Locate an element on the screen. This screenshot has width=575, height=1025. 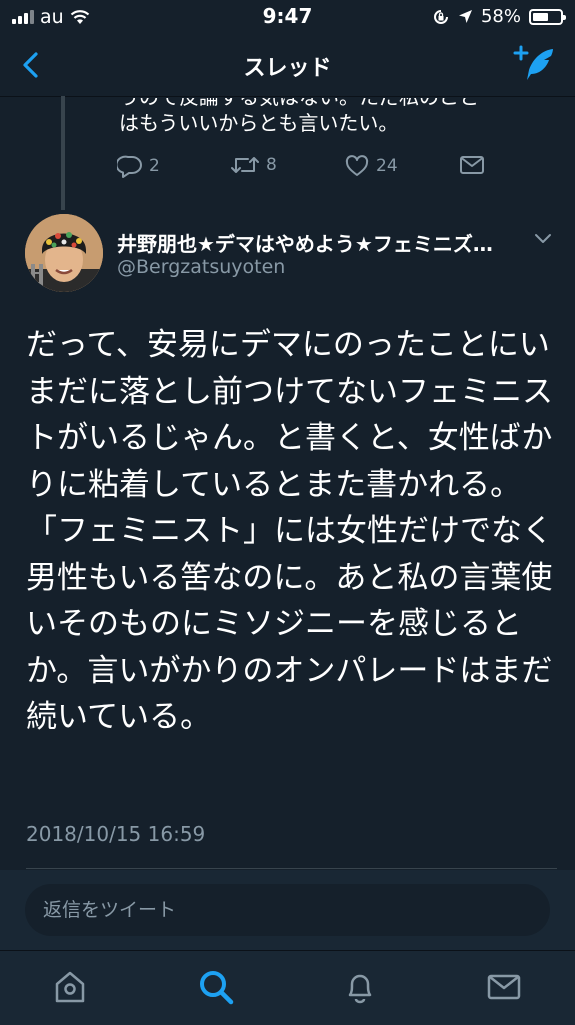
previous-tweet-text: うので反論する気はない。ただ私のこと はもういいからとも言いたい。 is located at coordinates (339, 110).